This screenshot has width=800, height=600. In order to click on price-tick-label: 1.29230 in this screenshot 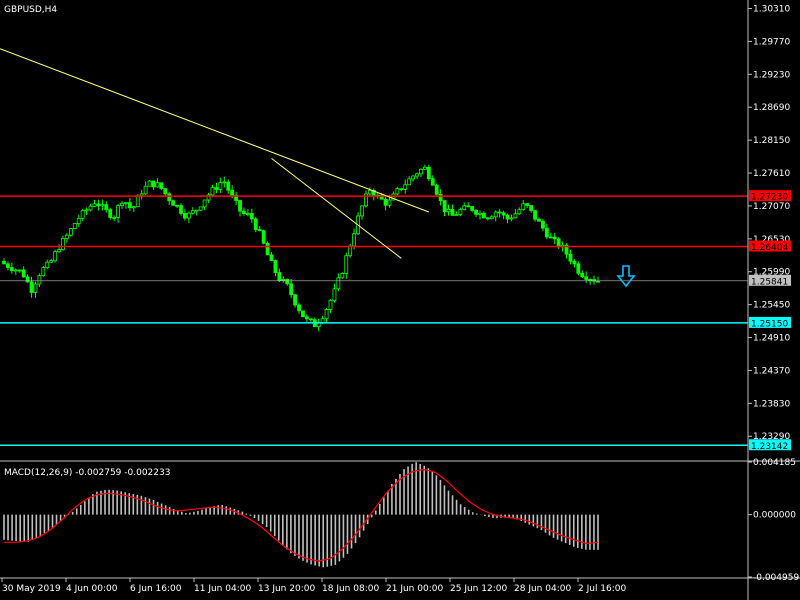, I will do `click(771, 75)`.